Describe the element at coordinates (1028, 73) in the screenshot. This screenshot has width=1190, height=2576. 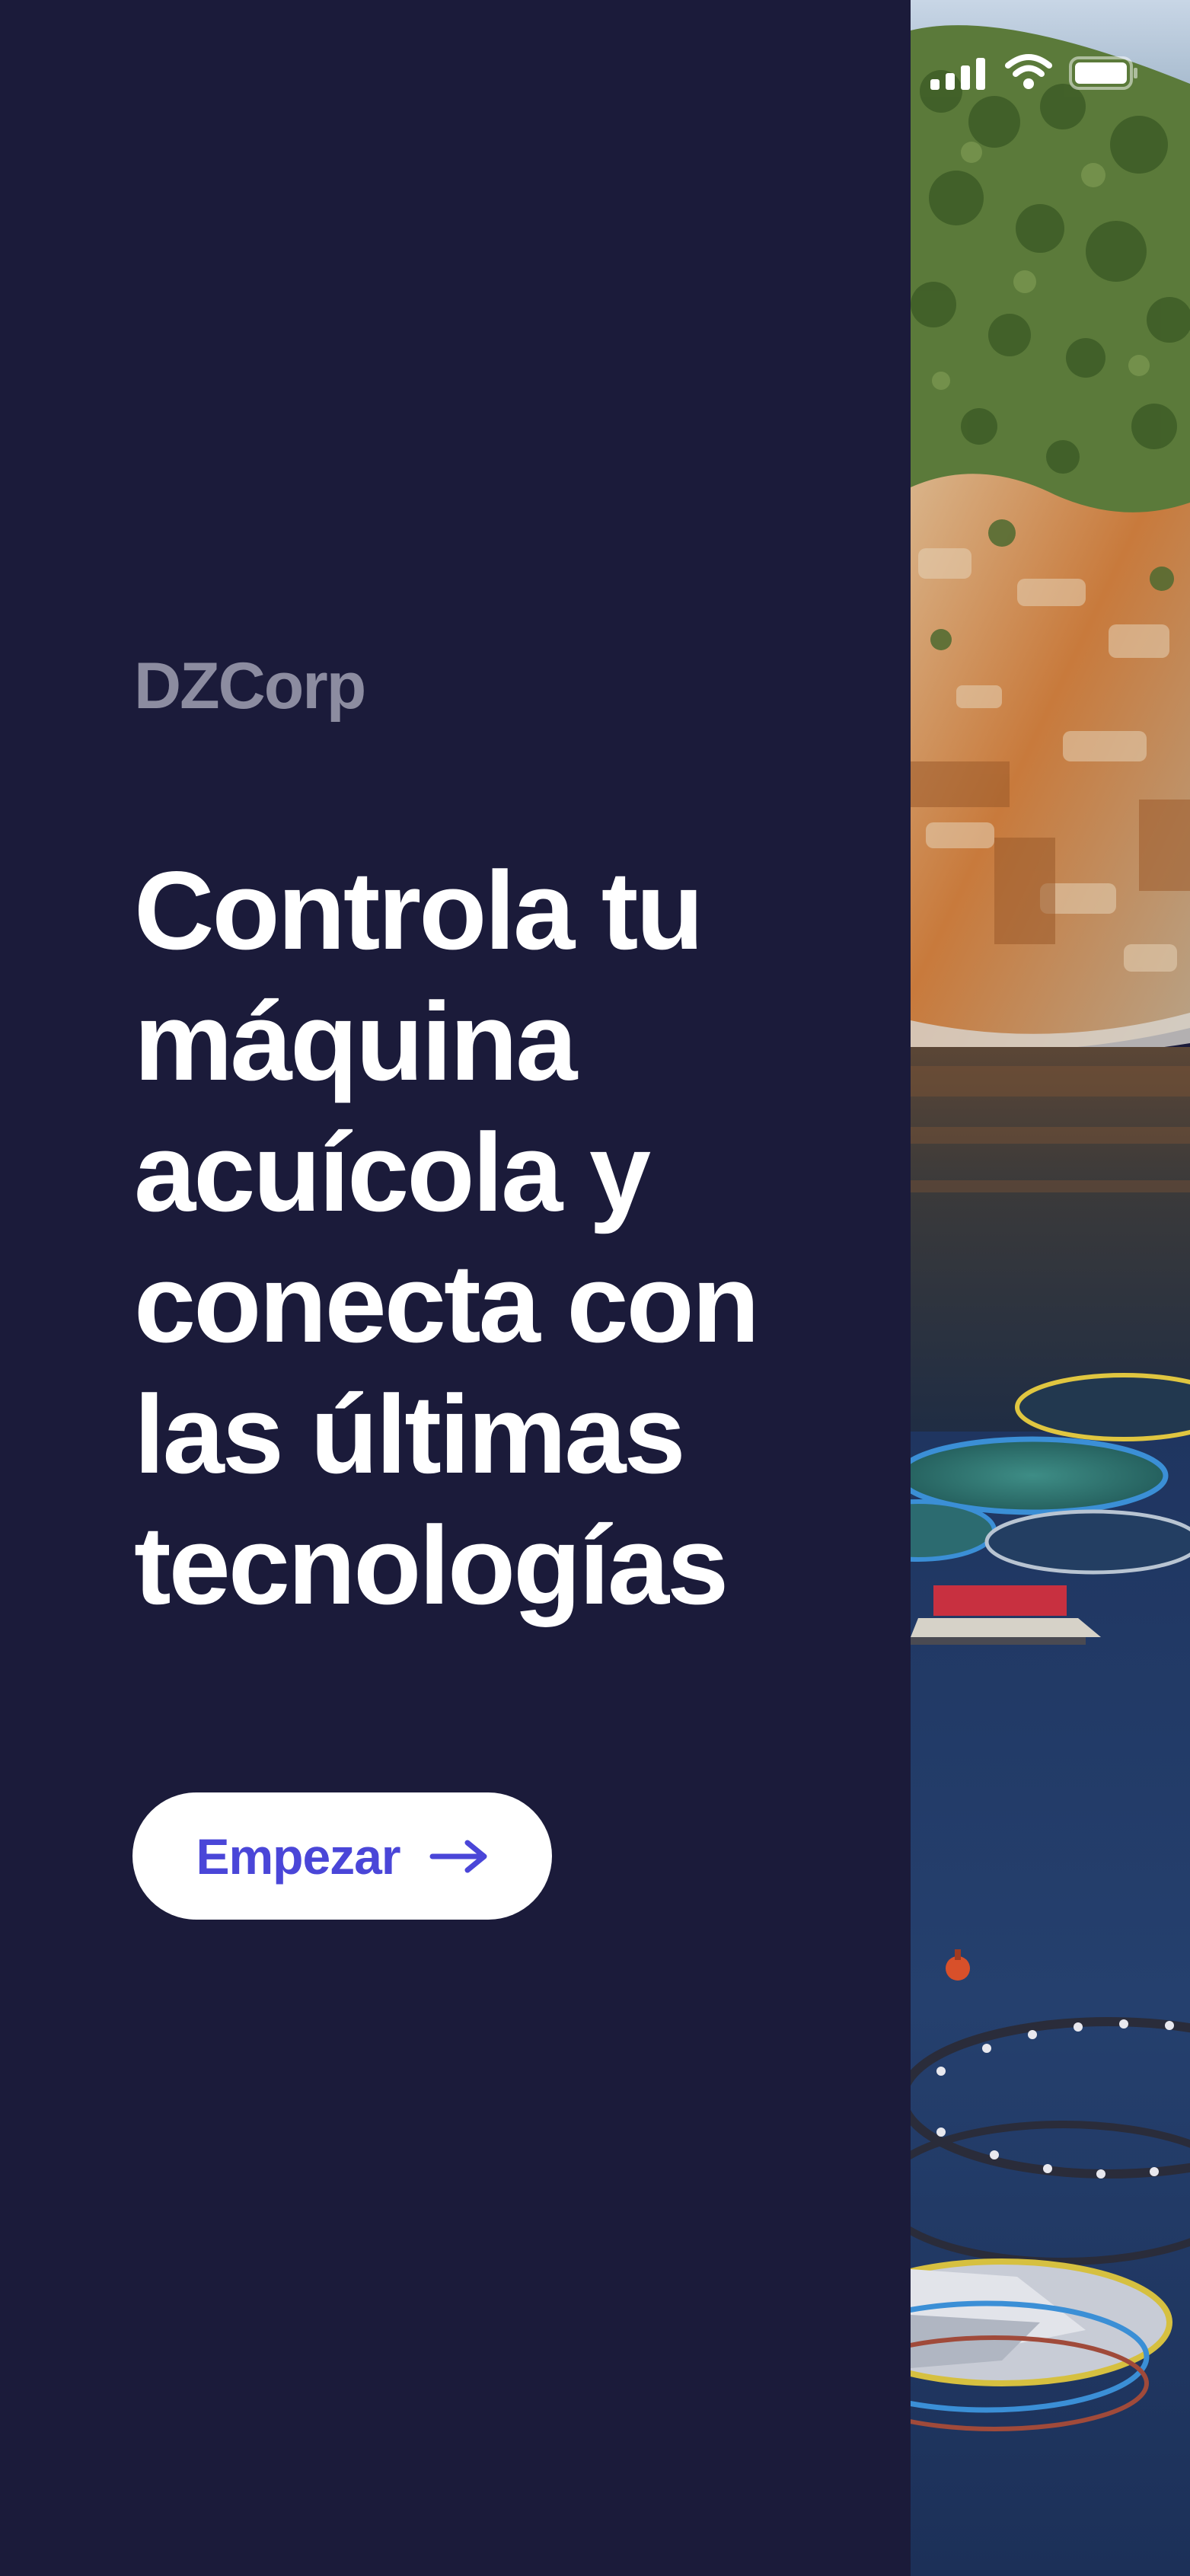
I see `wifi-icon` at that location.